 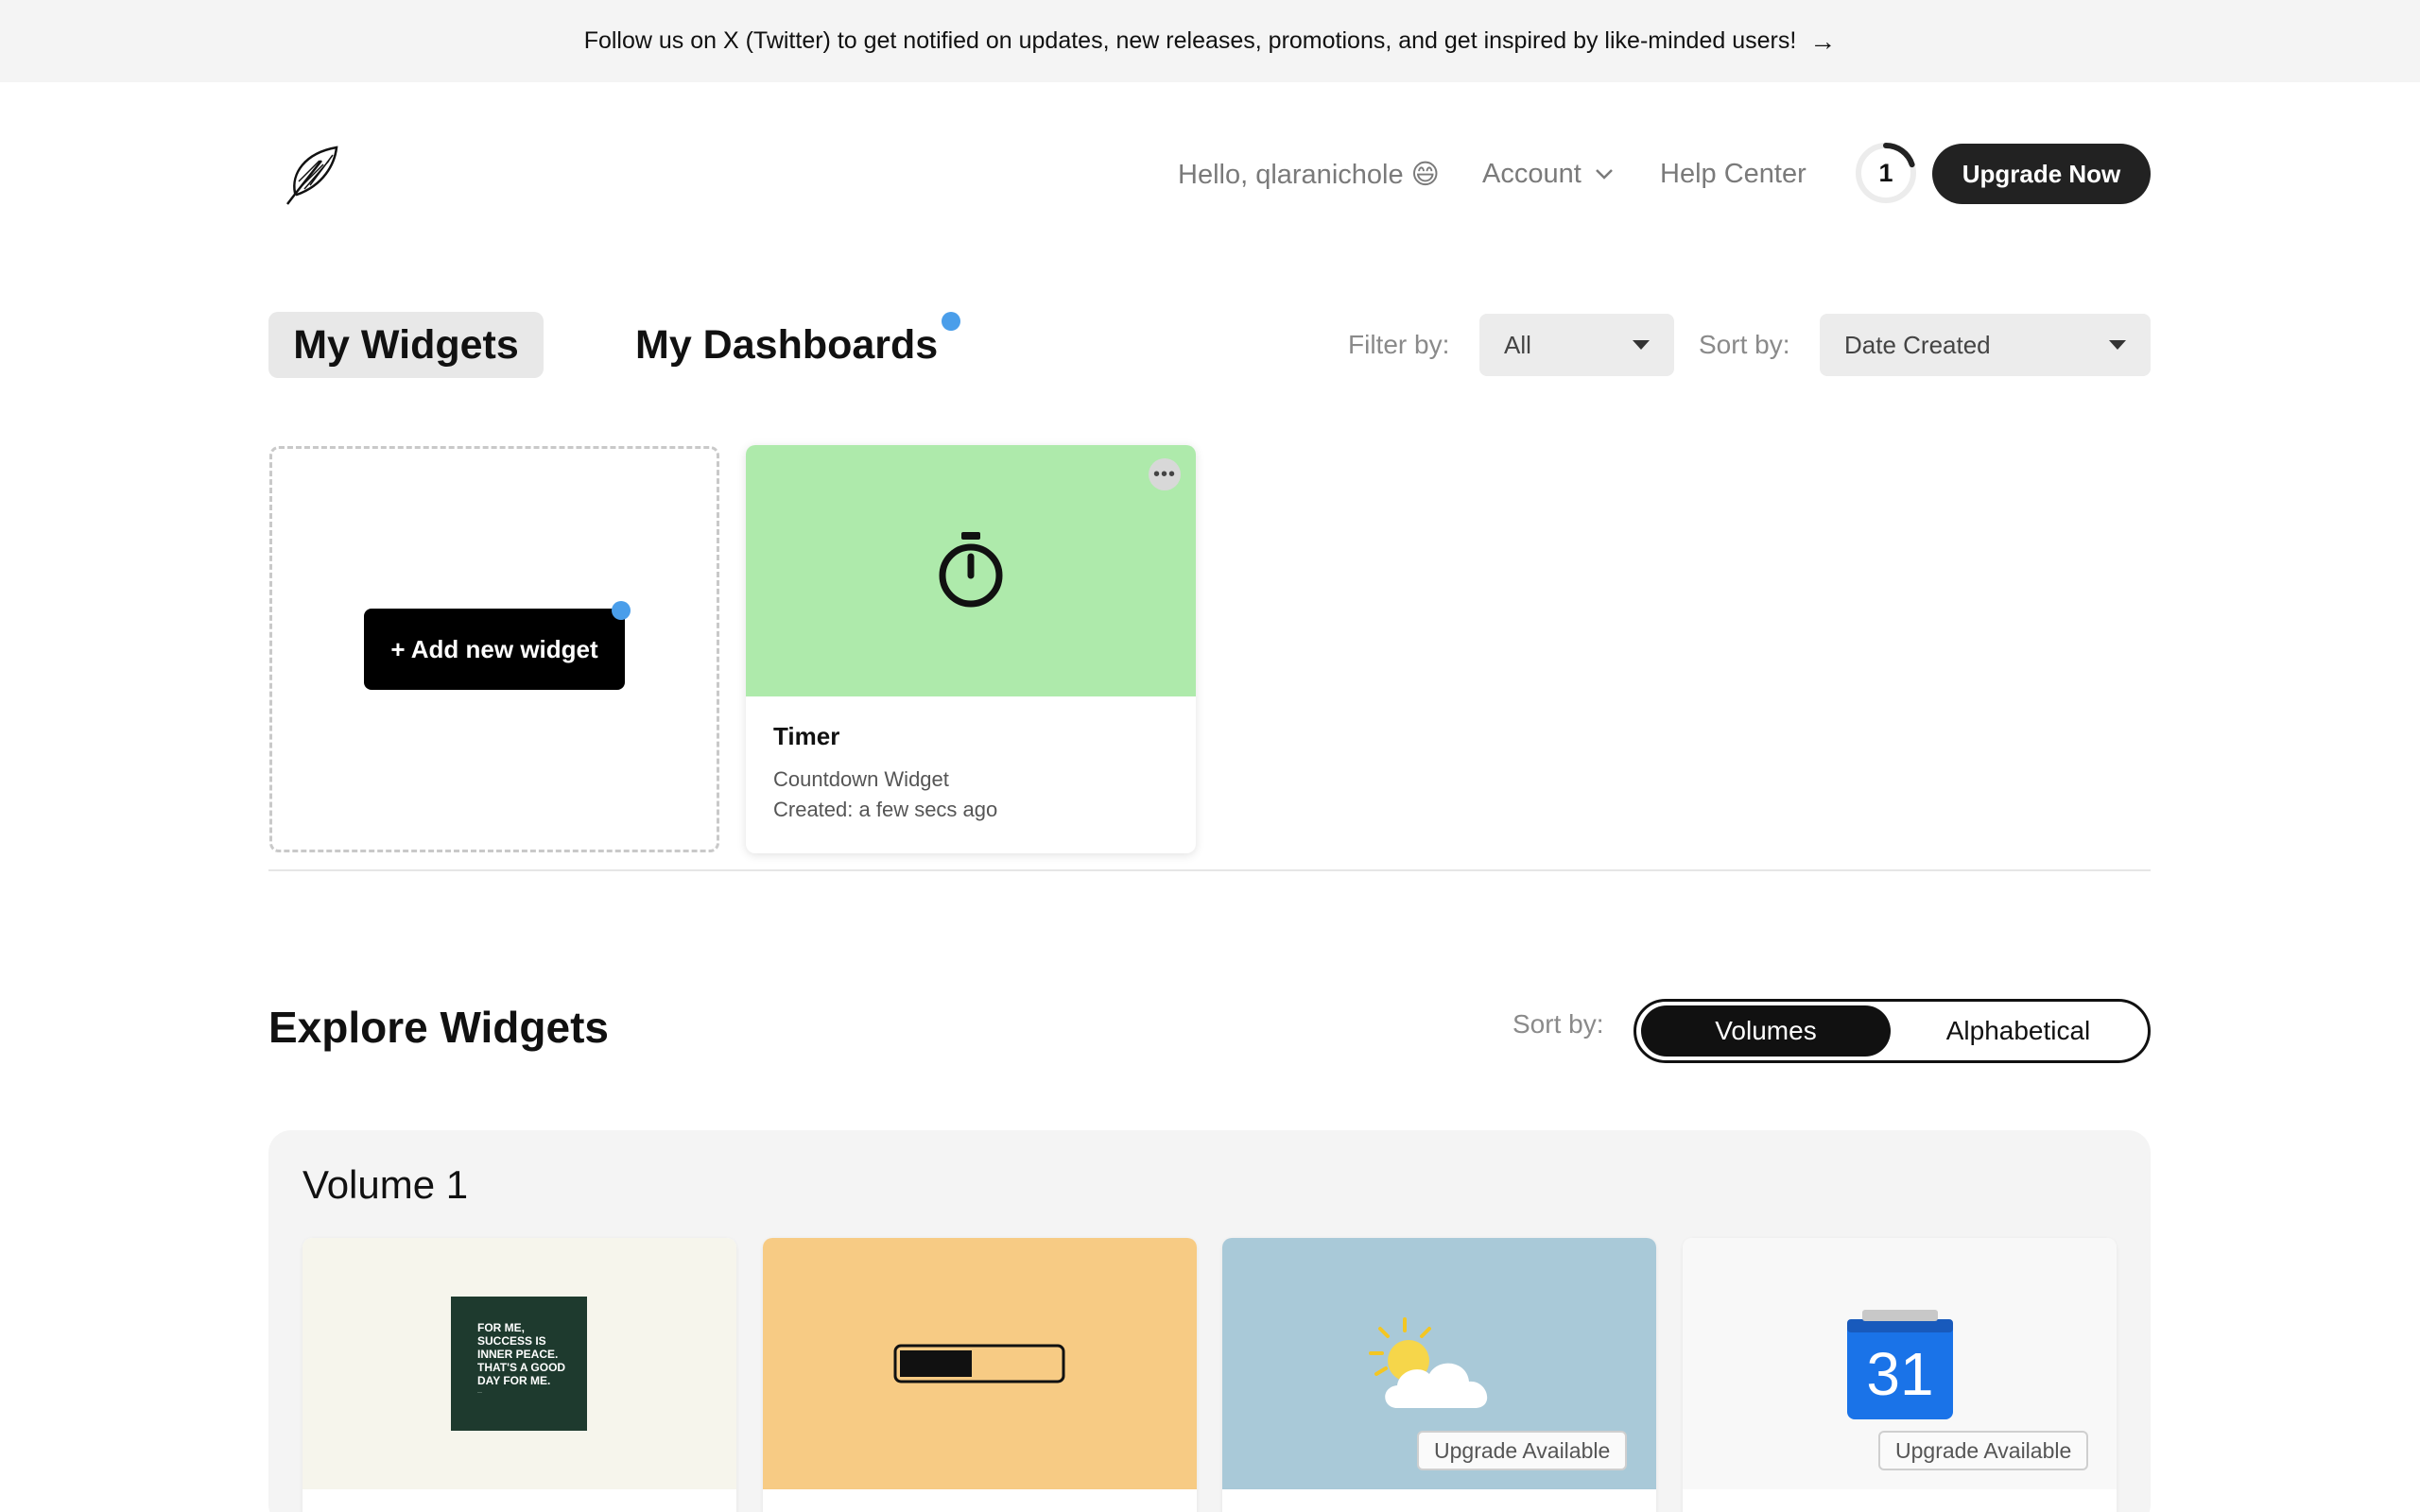 I want to click on tab-my-widgets: My Widgets, so click(x=406, y=345).